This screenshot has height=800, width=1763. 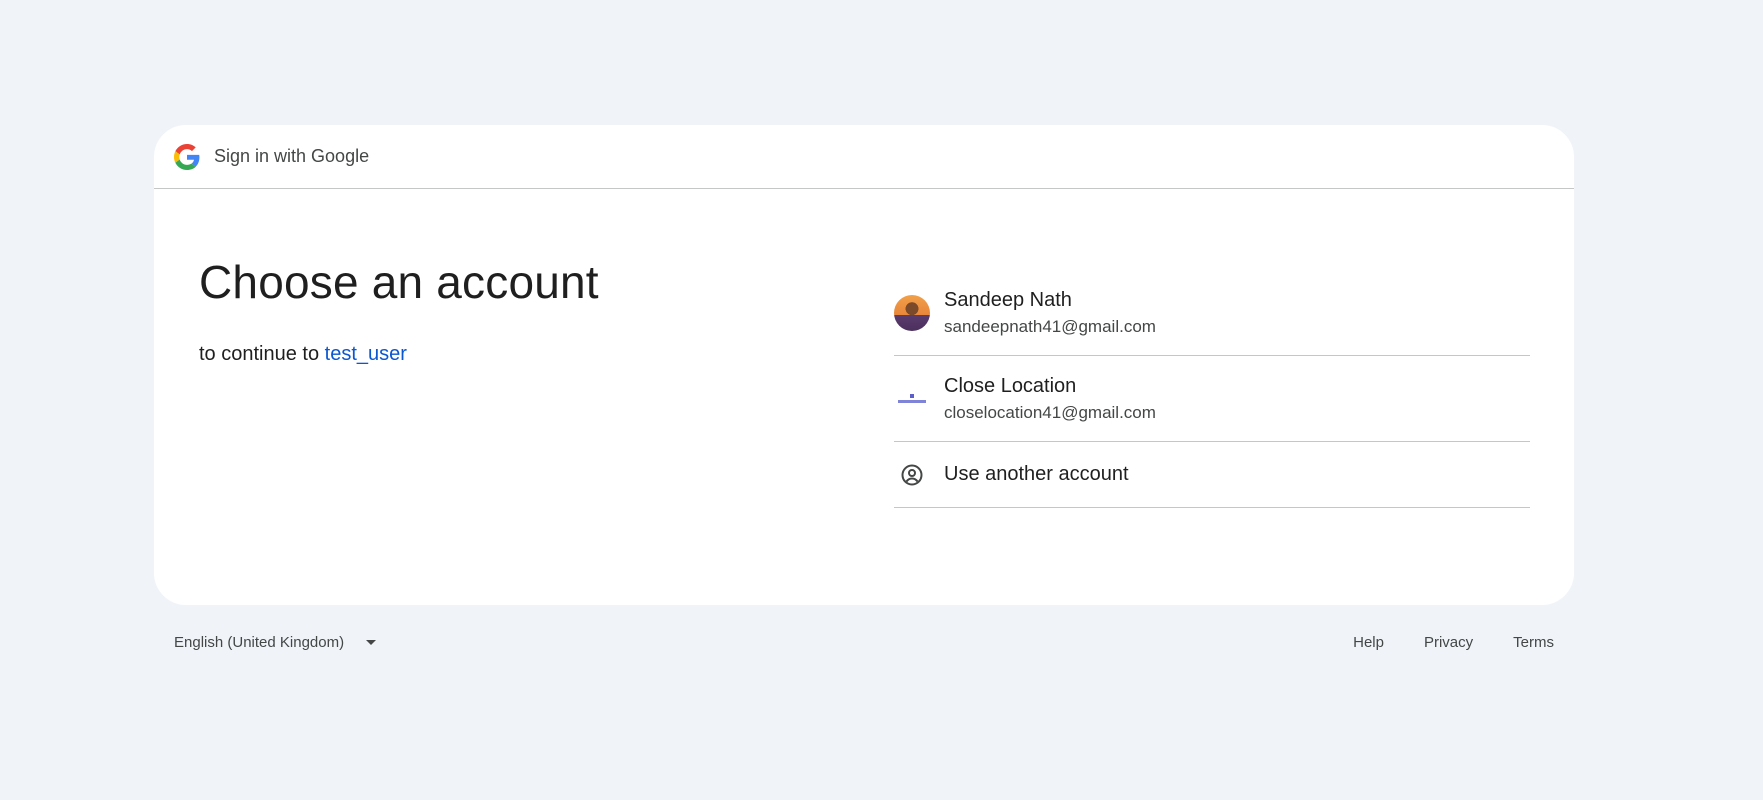 I want to click on use-another-account-label: Use another account, so click(x=1036, y=474).